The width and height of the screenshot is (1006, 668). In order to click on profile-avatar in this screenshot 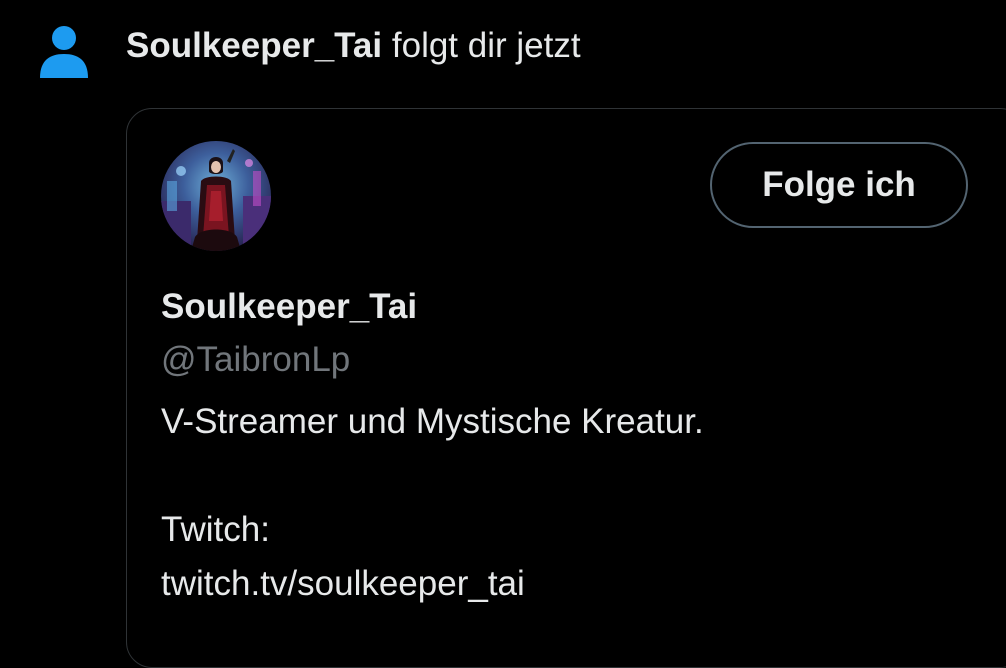, I will do `click(216, 196)`.